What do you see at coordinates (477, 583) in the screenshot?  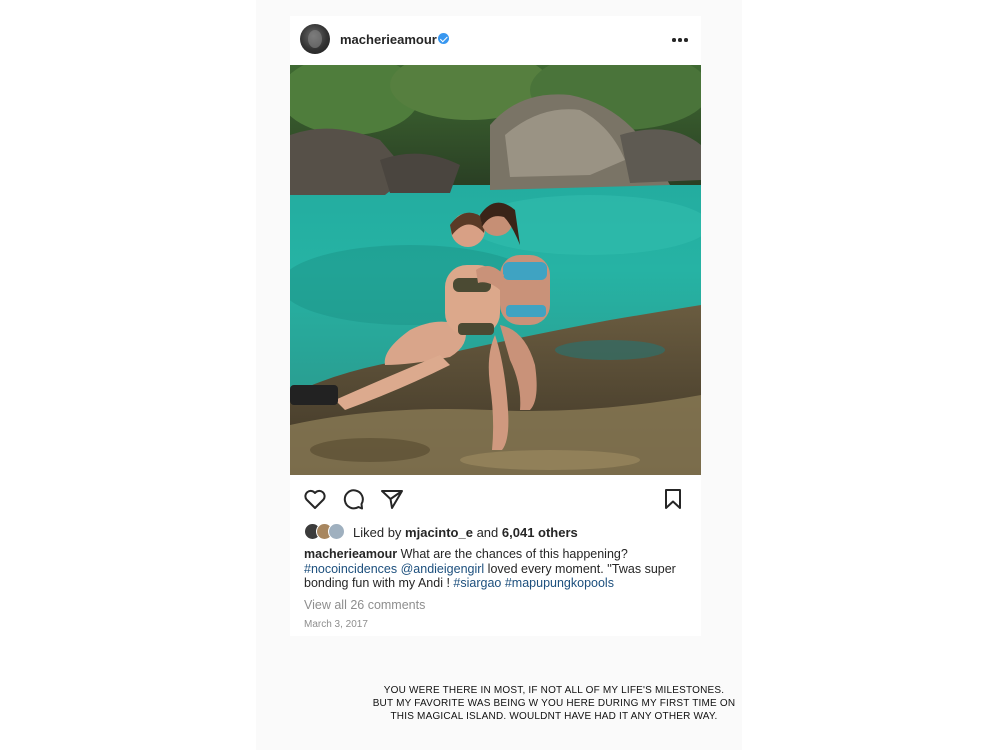 I see `hashtag-link: #siargao` at bounding box center [477, 583].